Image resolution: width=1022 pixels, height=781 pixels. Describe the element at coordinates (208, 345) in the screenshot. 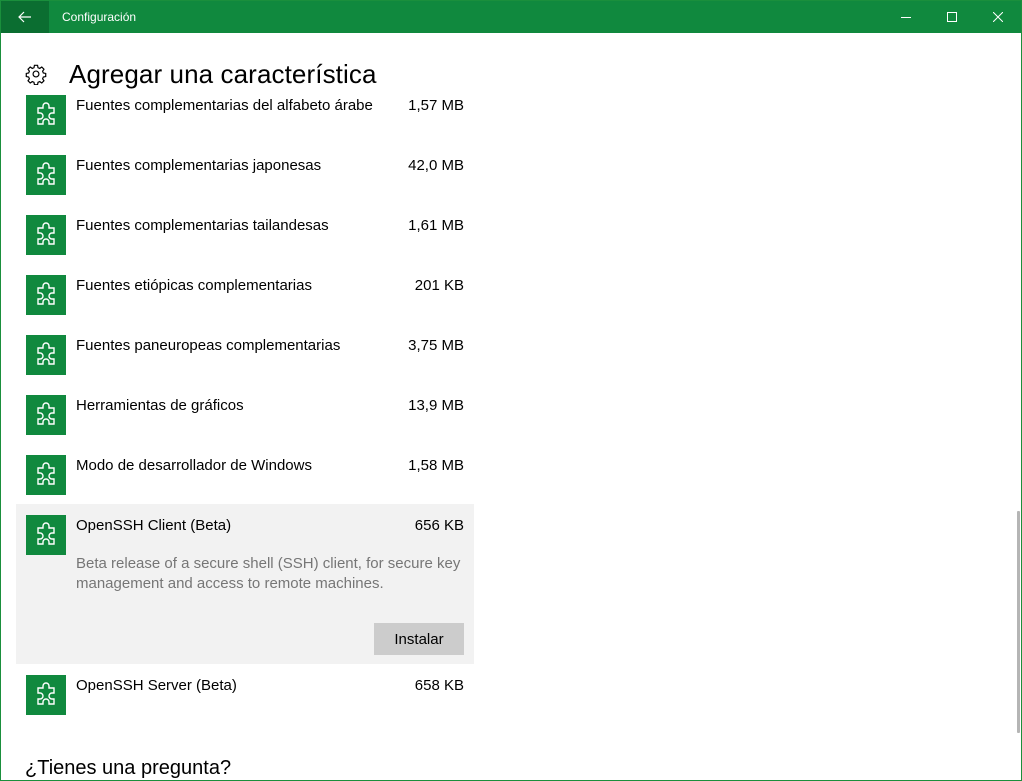

I see `feature-name: Fuentes paneuropeas complementarias` at that location.